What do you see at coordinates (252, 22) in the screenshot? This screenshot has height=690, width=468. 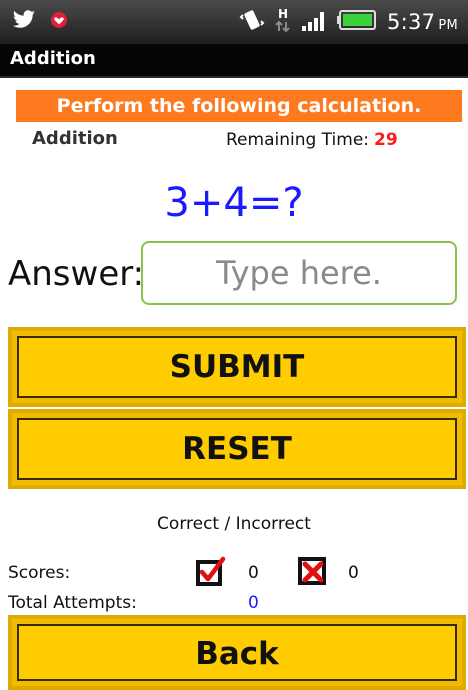 I see `vibrate-icon` at bounding box center [252, 22].